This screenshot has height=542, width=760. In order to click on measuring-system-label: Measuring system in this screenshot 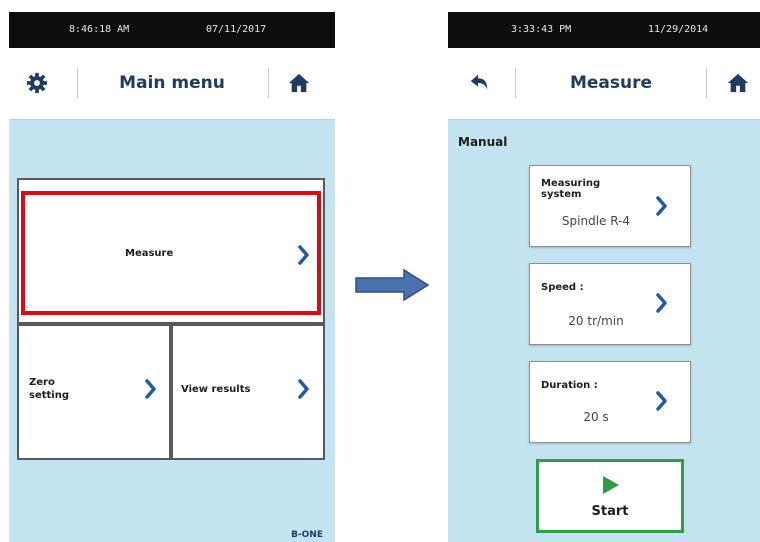, I will do `click(571, 189)`.